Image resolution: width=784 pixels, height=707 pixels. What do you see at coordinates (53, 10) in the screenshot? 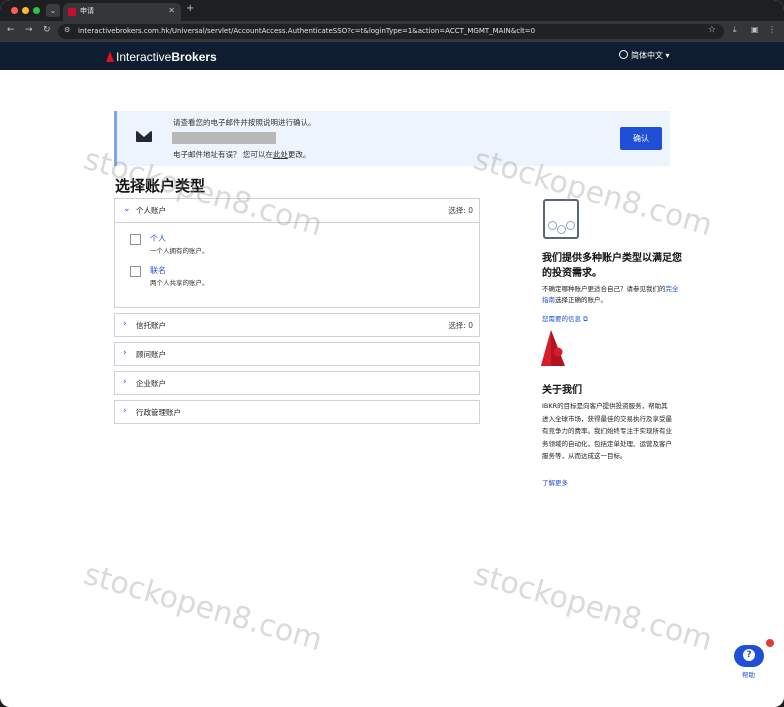
I see `tab-search-icon: ⌄` at bounding box center [53, 10].